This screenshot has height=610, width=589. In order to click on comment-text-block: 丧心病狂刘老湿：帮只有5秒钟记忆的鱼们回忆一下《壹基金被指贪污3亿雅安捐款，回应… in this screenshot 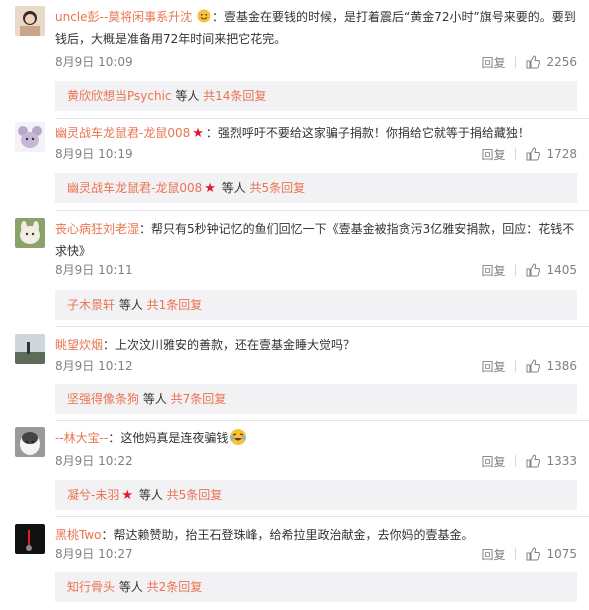, I will do `click(316, 240)`.